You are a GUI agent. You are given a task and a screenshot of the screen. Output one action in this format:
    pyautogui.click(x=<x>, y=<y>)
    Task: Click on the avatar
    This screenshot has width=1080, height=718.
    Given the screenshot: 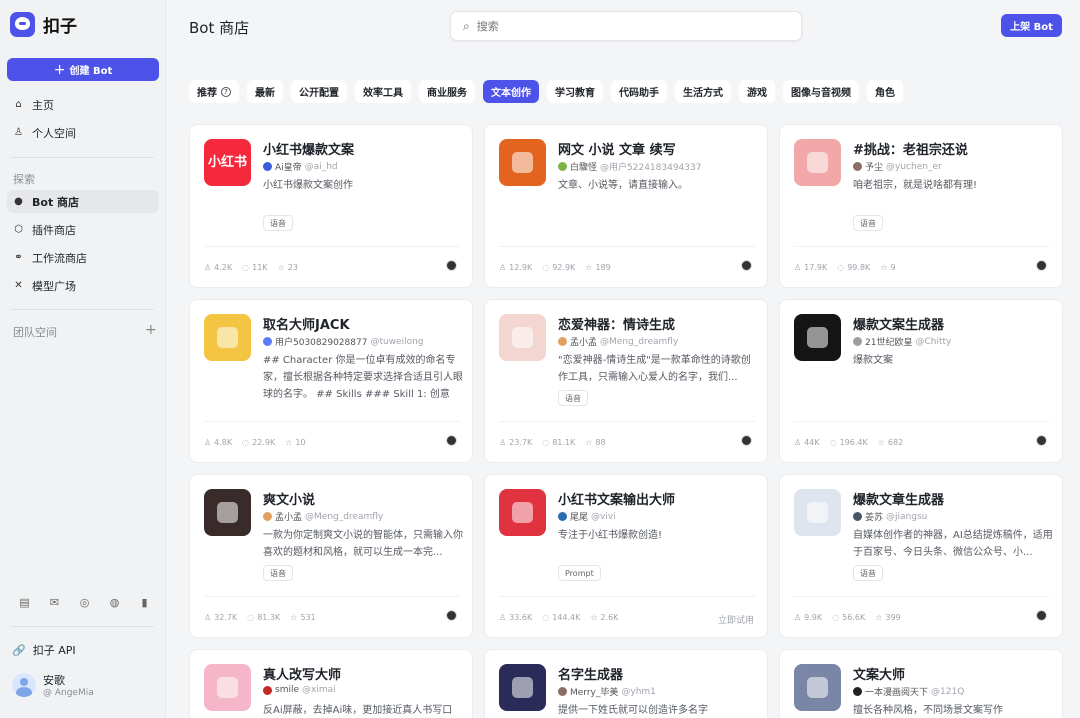 What is the action you would take?
    pyautogui.click(x=24, y=685)
    